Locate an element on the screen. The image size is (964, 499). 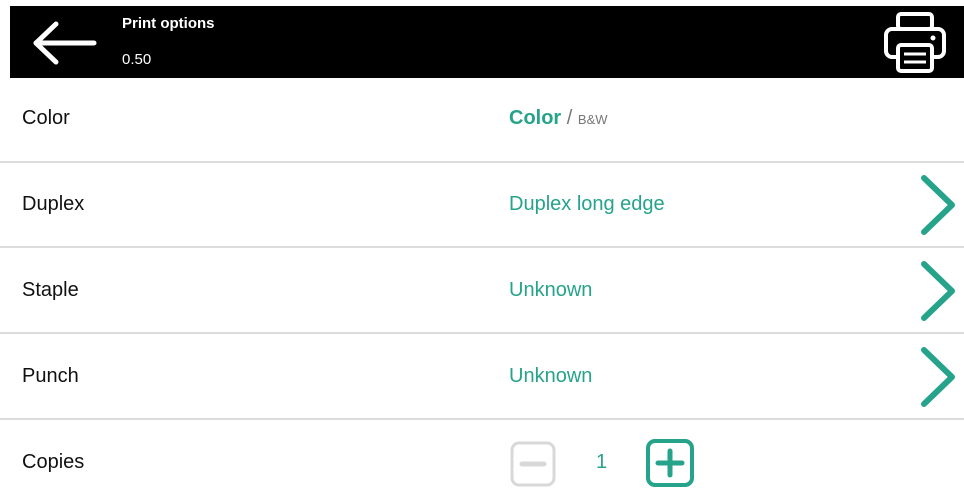
back-button is located at coordinates (65, 43).